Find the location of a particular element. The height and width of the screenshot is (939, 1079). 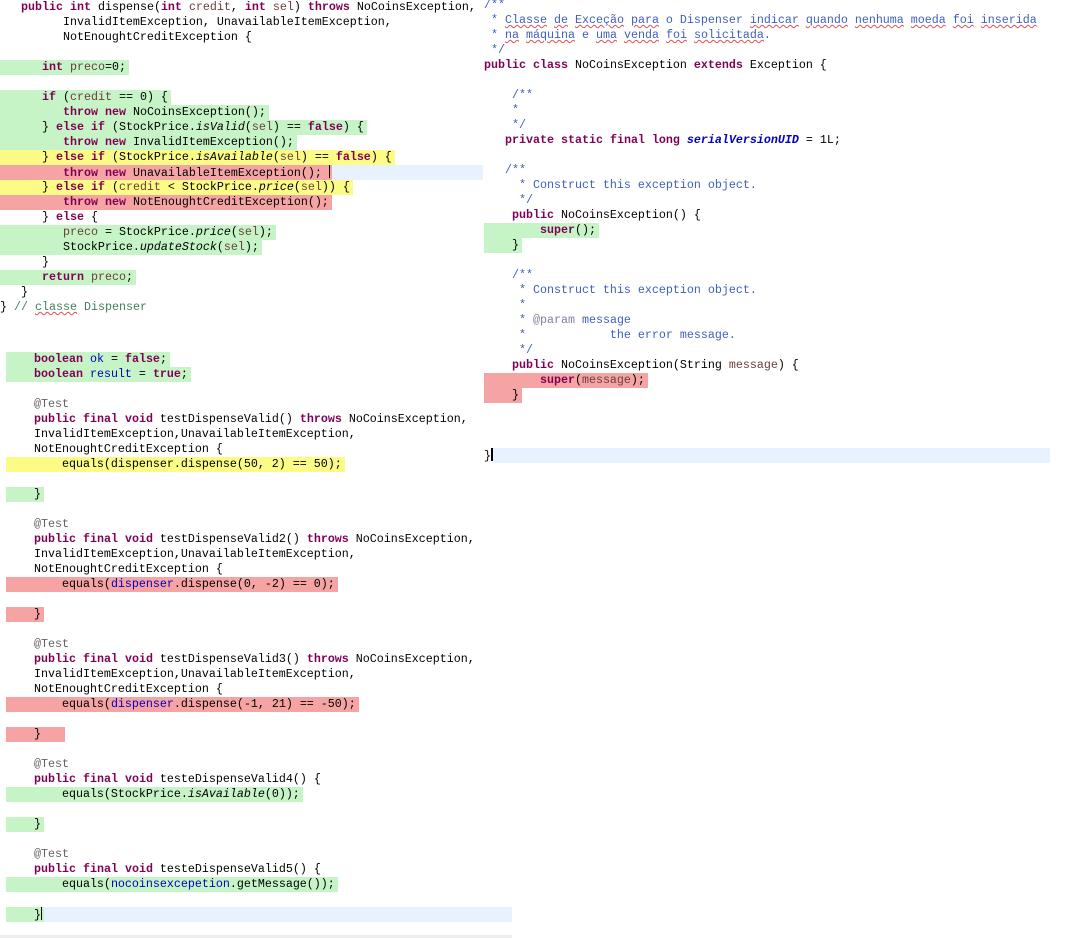

code-line: * the error message. is located at coordinates (610, 335).